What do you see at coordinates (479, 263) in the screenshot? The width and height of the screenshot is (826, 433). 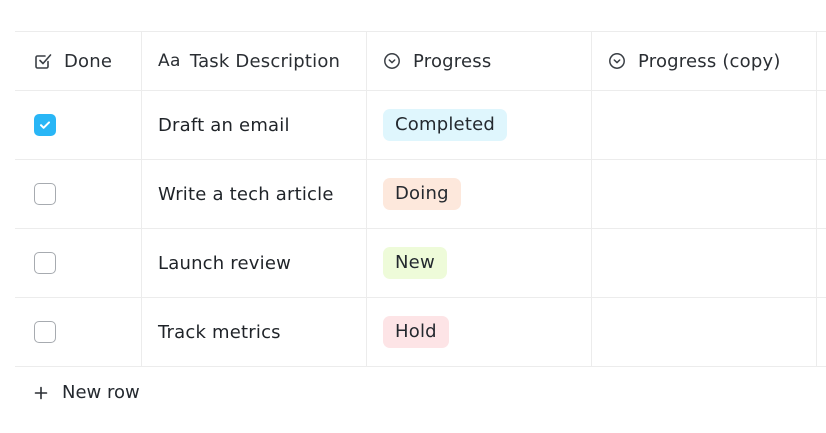 I see `progress-cell: New` at bounding box center [479, 263].